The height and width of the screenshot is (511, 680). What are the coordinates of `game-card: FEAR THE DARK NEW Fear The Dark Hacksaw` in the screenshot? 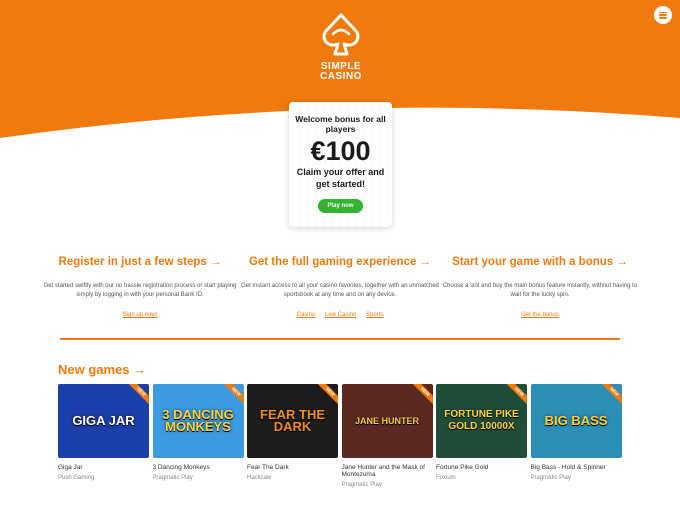 It's located at (292, 433).